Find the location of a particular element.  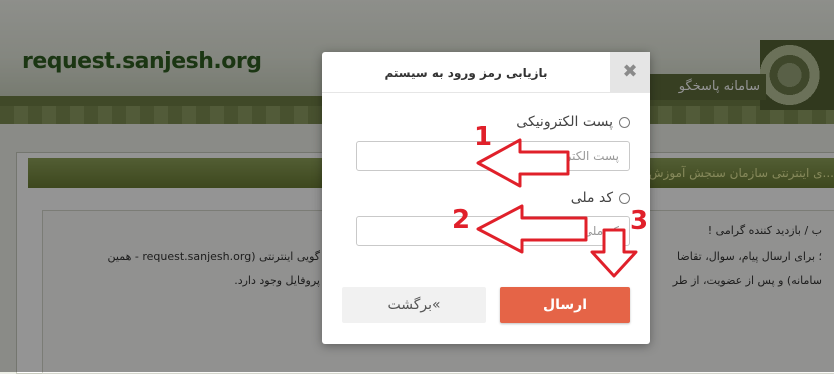

option-email-label: پست الکترونیکی is located at coordinates (564, 122).